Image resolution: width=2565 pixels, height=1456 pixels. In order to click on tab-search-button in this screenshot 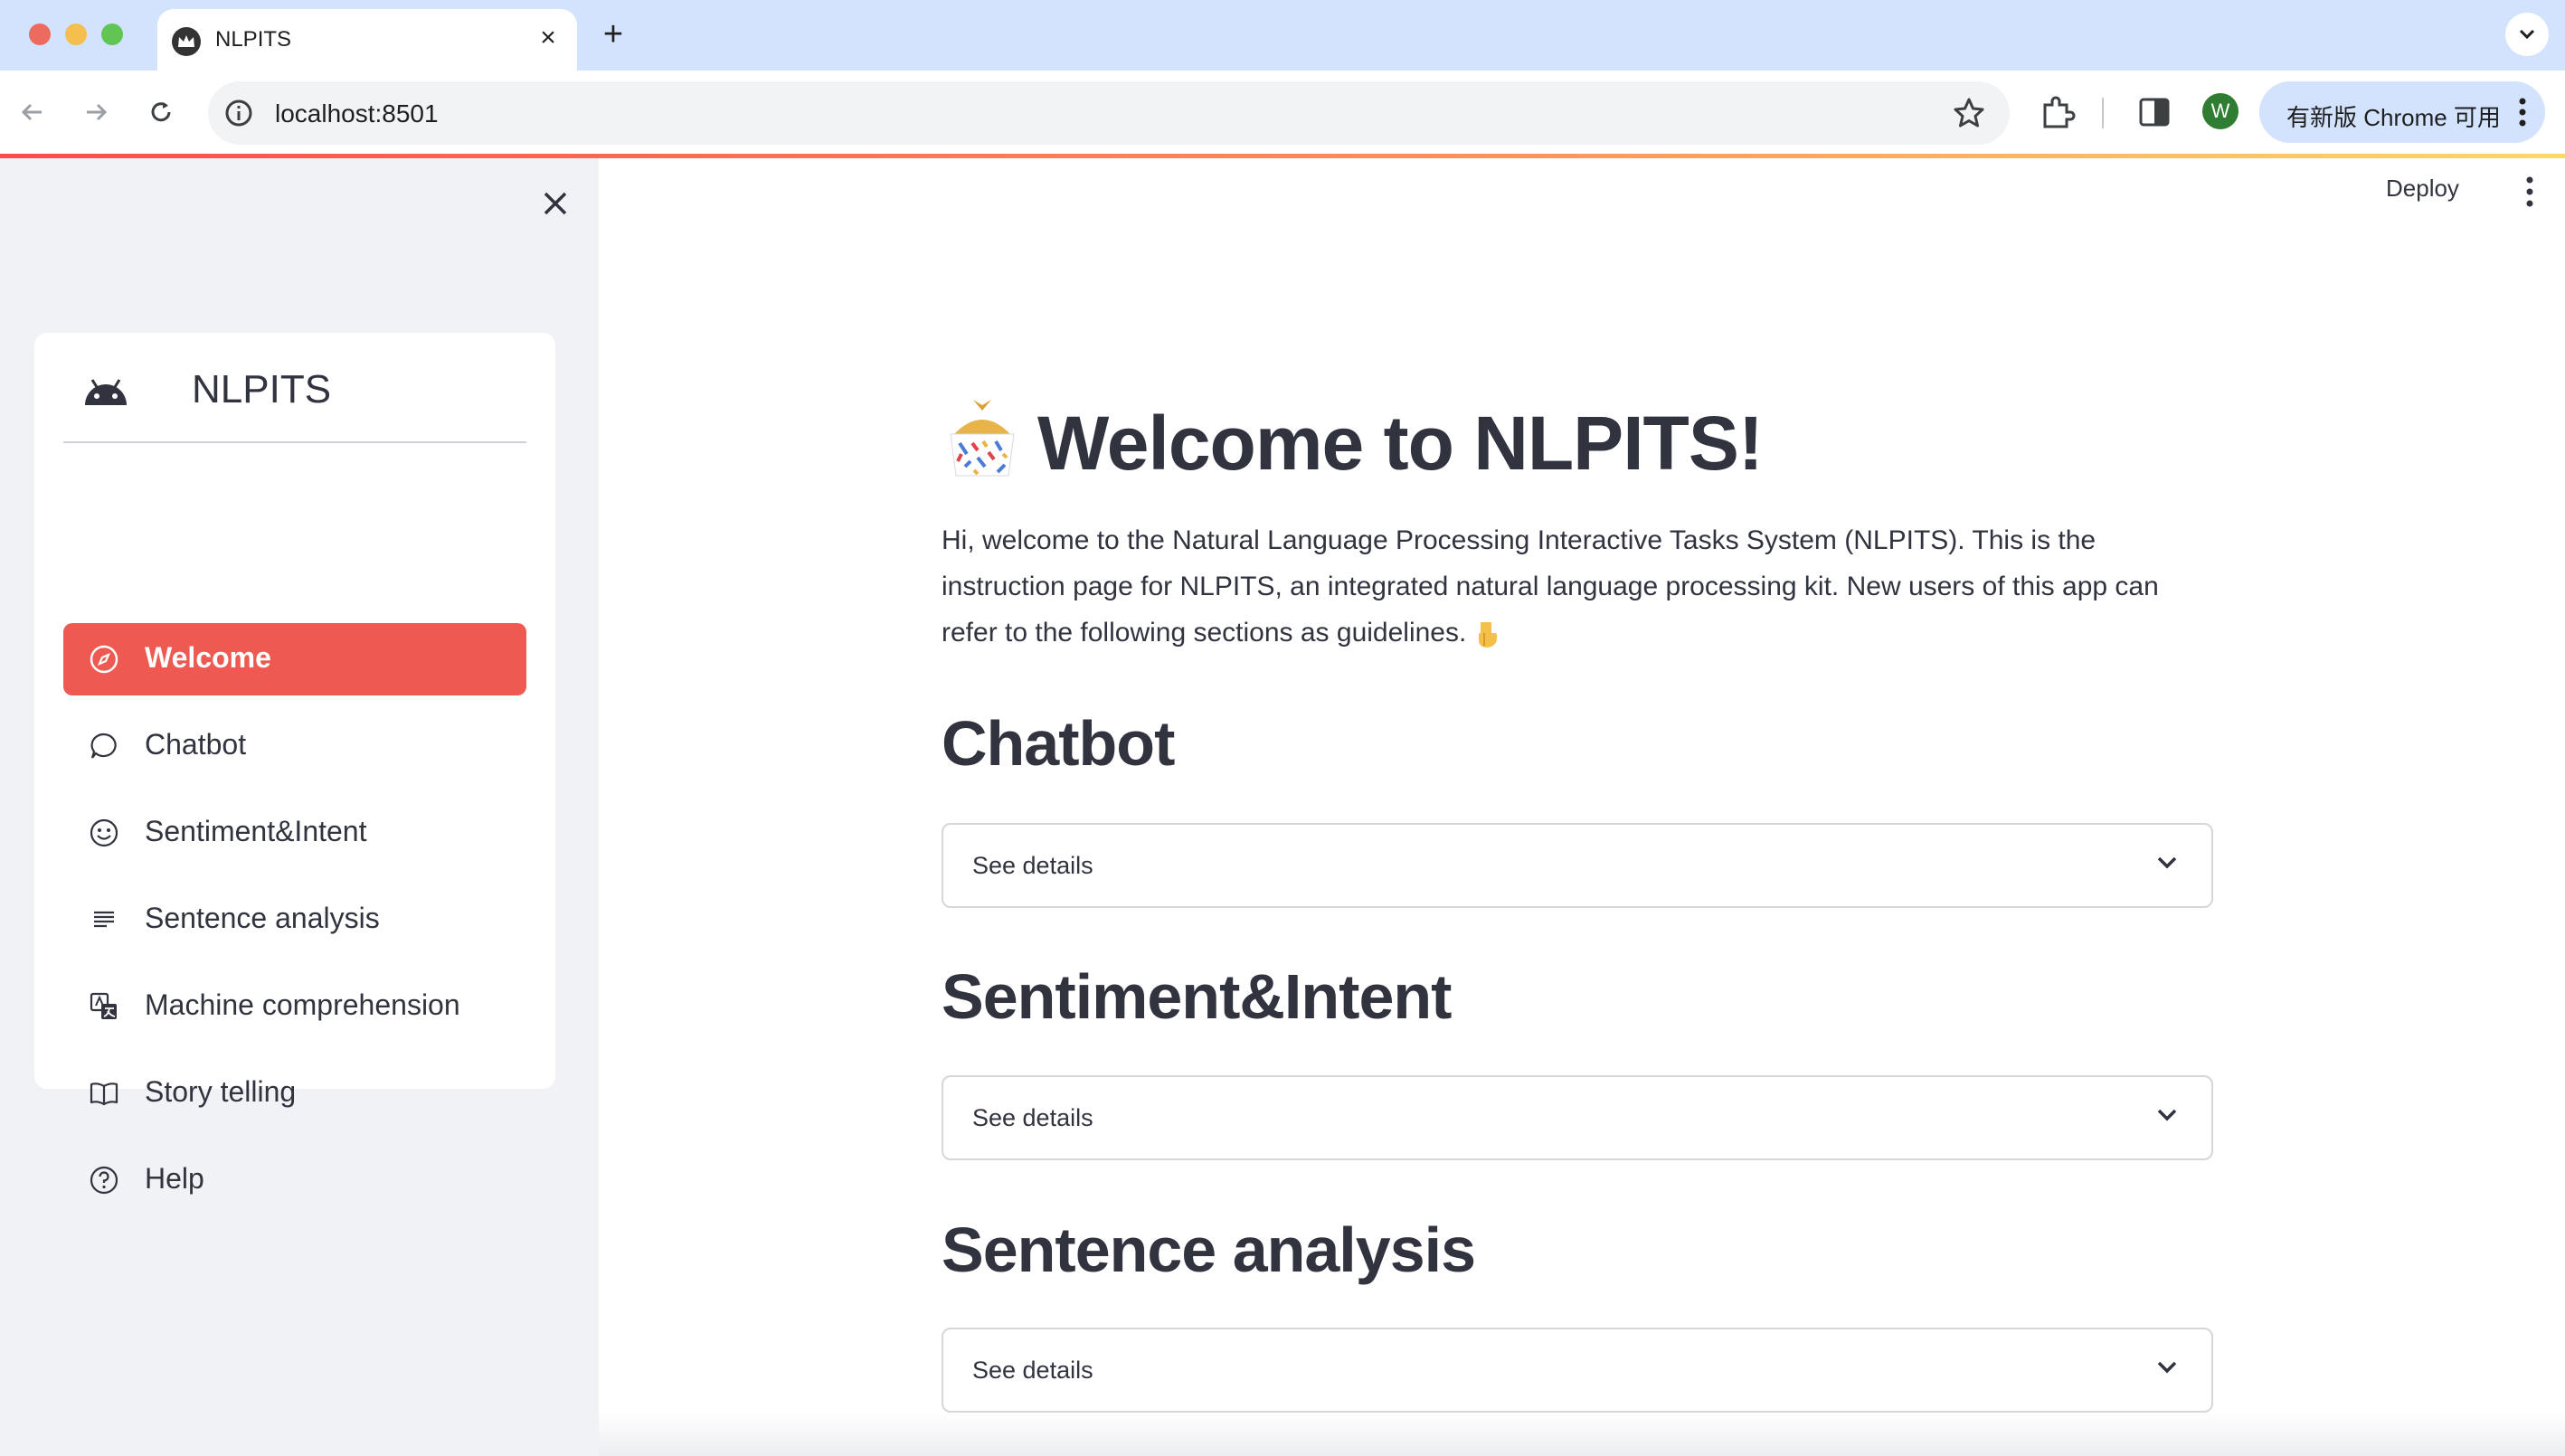, I will do `click(2527, 35)`.